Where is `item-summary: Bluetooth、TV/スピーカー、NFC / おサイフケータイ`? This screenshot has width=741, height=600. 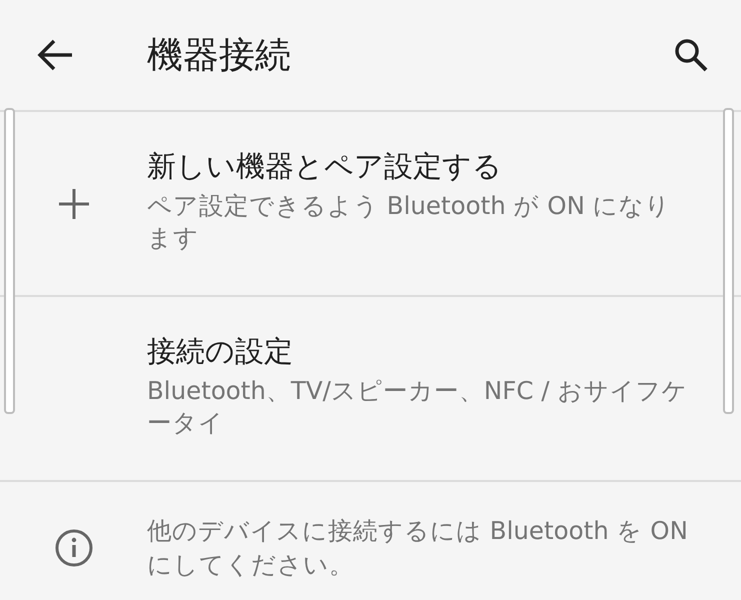 item-summary: Bluetooth、TV/スピーカー、NFC / おサイフケータイ is located at coordinates (417, 407).